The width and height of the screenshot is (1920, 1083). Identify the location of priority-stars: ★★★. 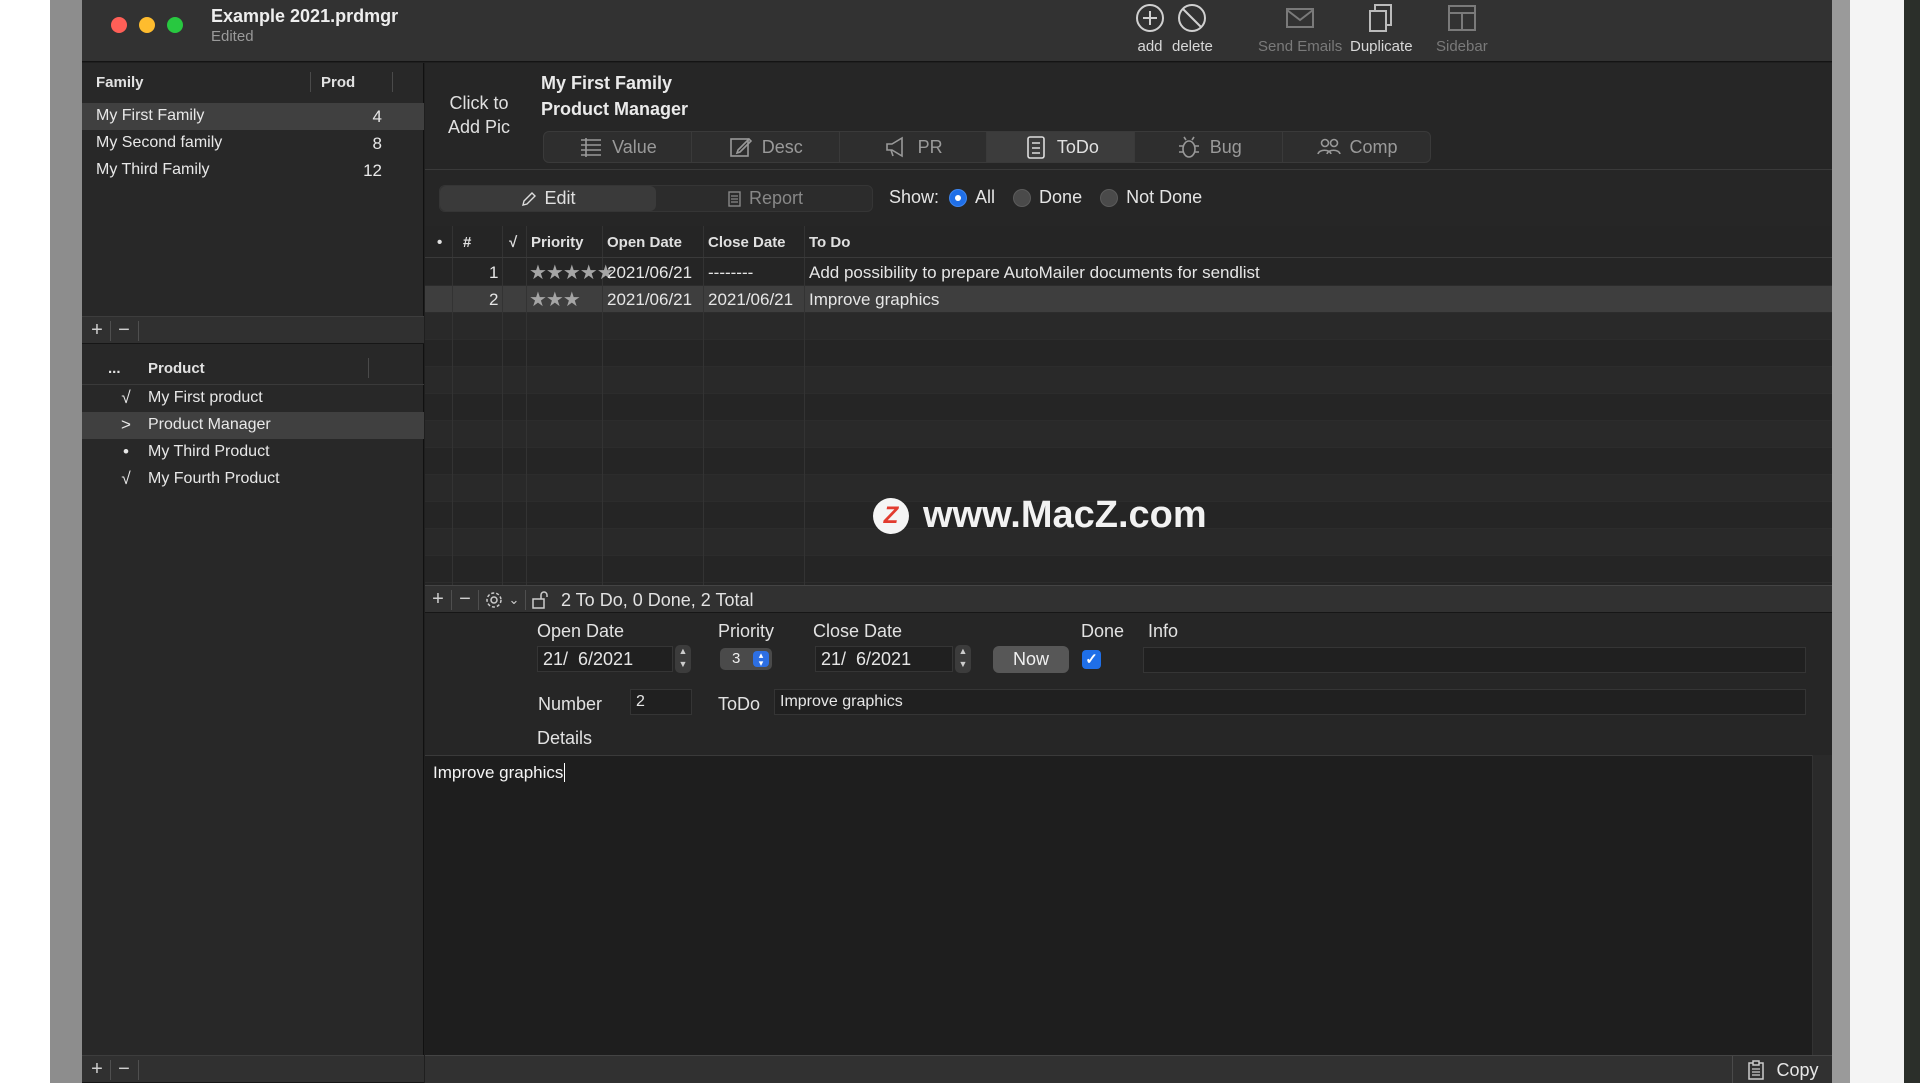
(555, 300).